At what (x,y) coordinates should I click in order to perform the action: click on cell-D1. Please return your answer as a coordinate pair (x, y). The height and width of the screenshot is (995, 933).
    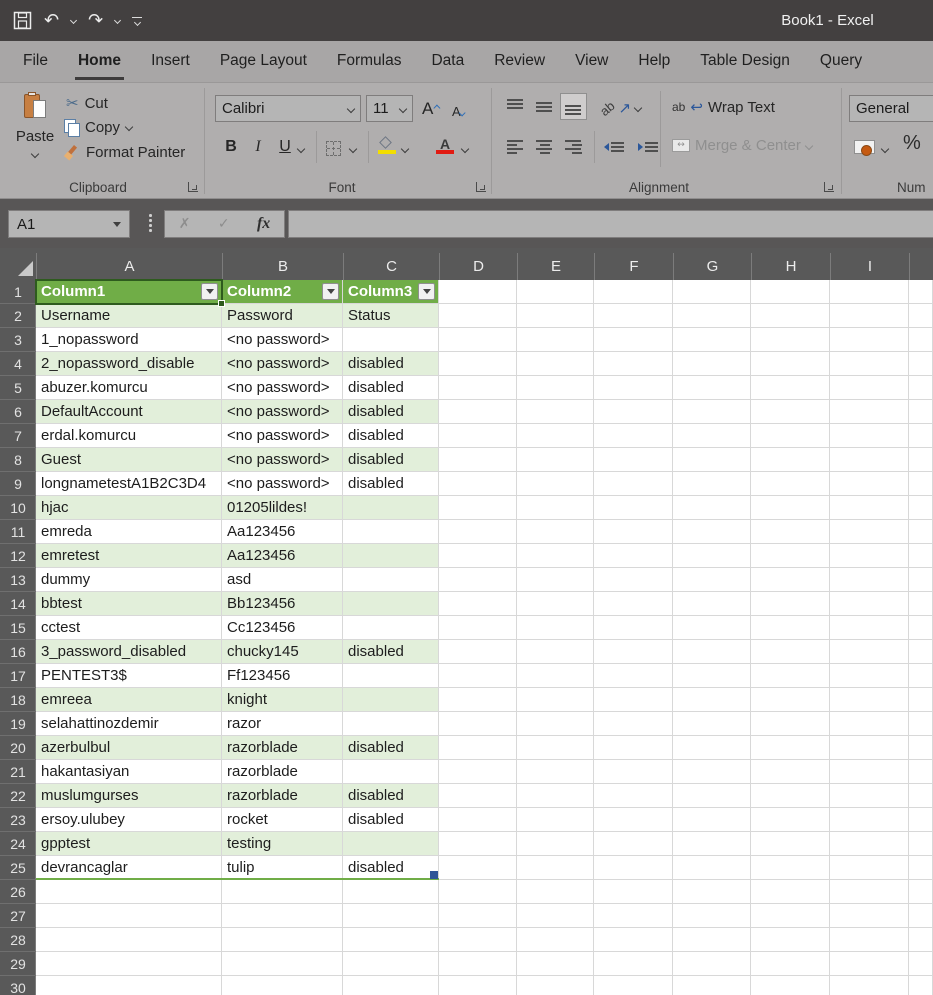
    Looking at the image, I should click on (478, 292).